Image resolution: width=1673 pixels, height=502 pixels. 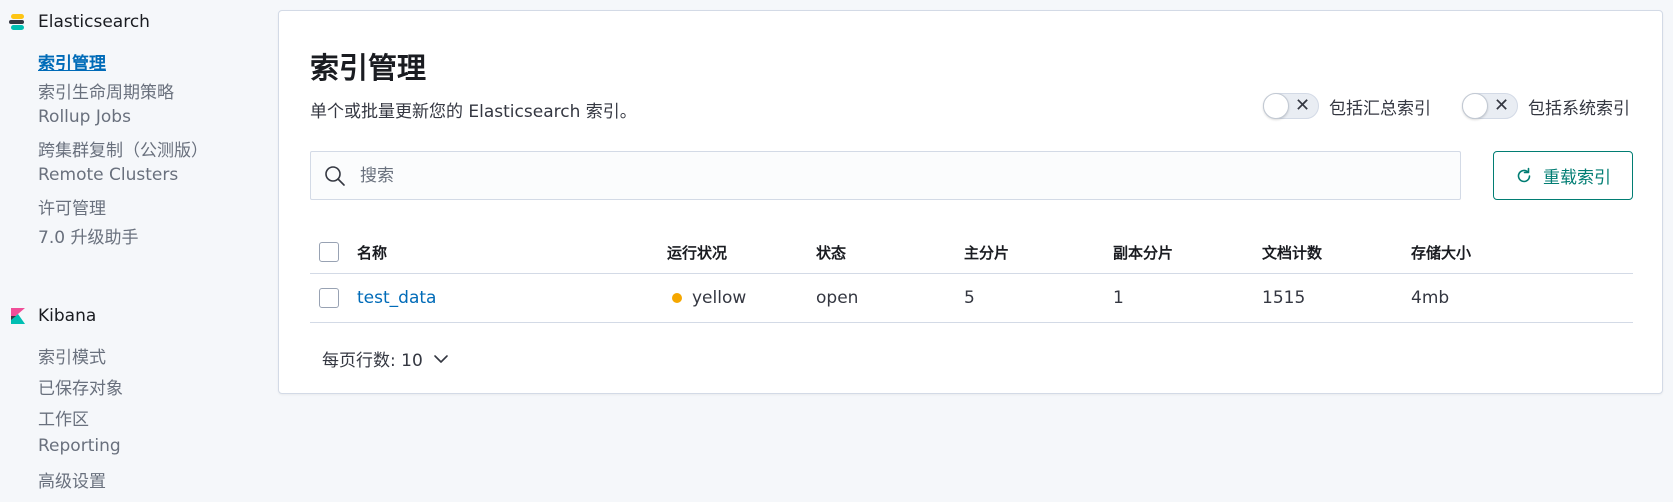 I want to click on index-name-link: test_data, so click(x=396, y=298).